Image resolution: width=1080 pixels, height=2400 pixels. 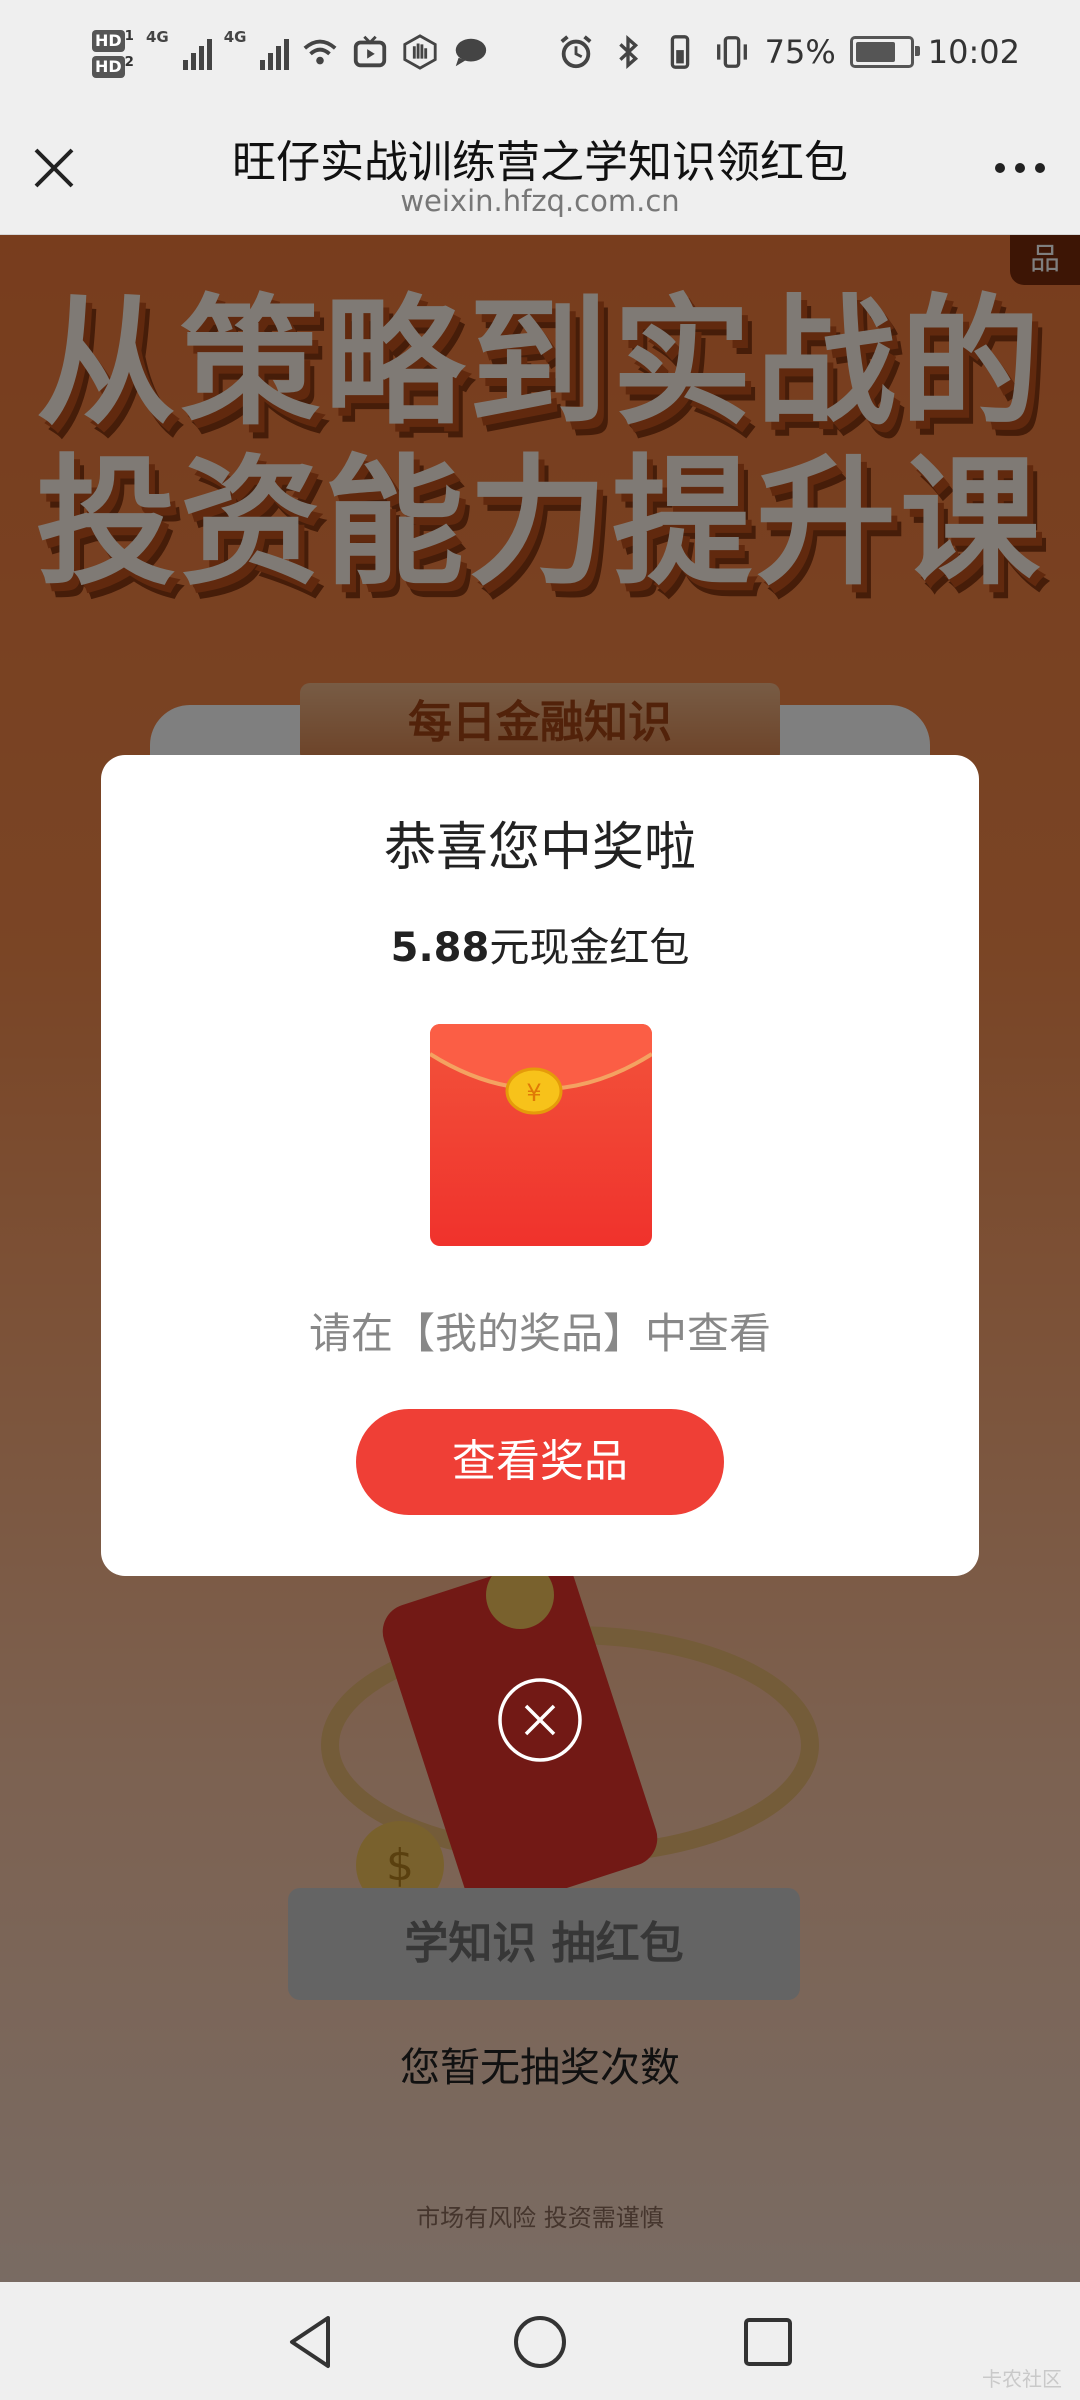 What do you see at coordinates (1020, 168) in the screenshot?
I see `more-options-icon` at bounding box center [1020, 168].